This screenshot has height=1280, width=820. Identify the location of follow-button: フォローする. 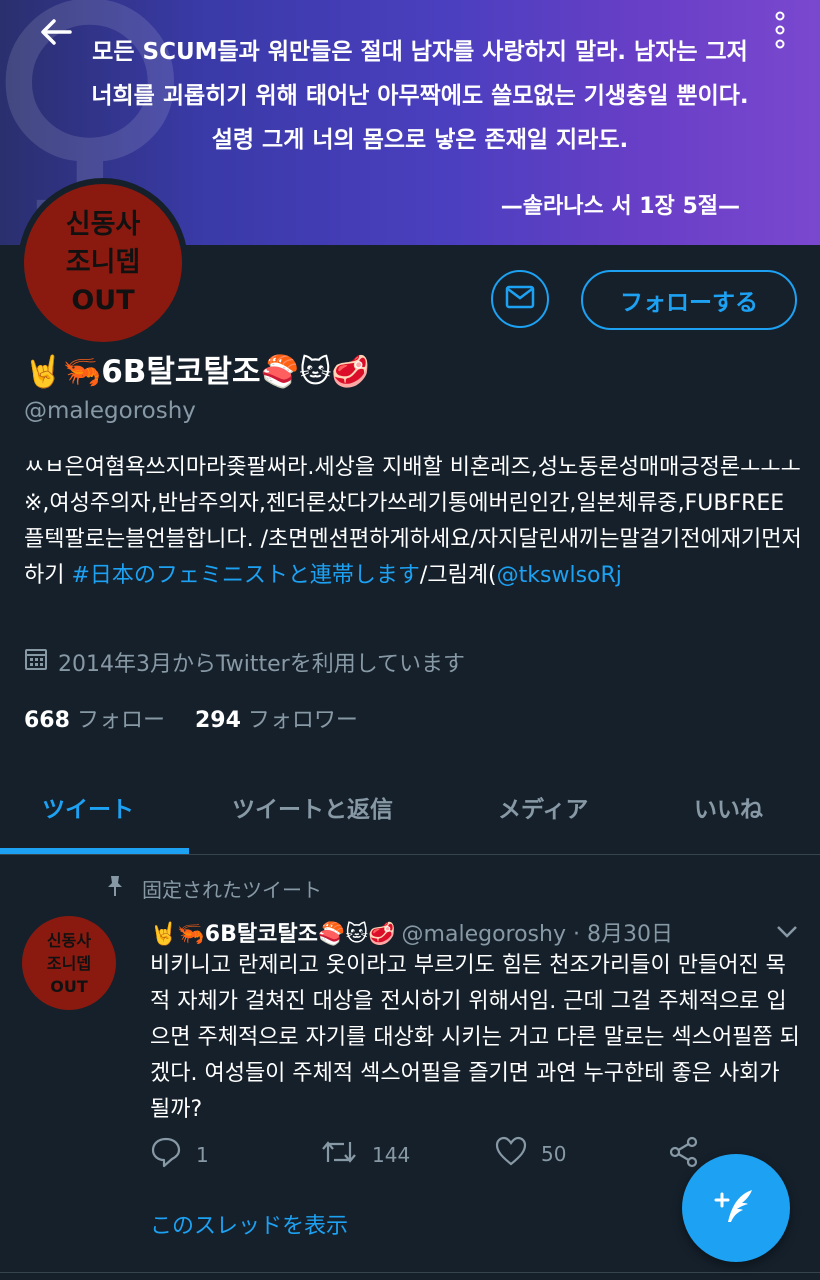
(689, 300).